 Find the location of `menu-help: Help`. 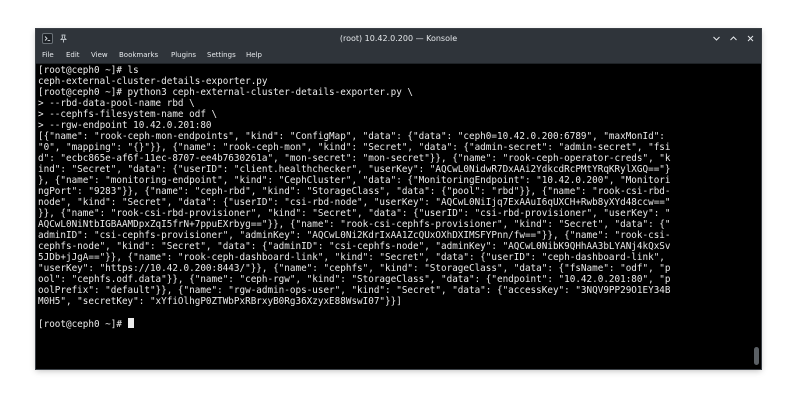

menu-help: Help is located at coordinates (254, 55).